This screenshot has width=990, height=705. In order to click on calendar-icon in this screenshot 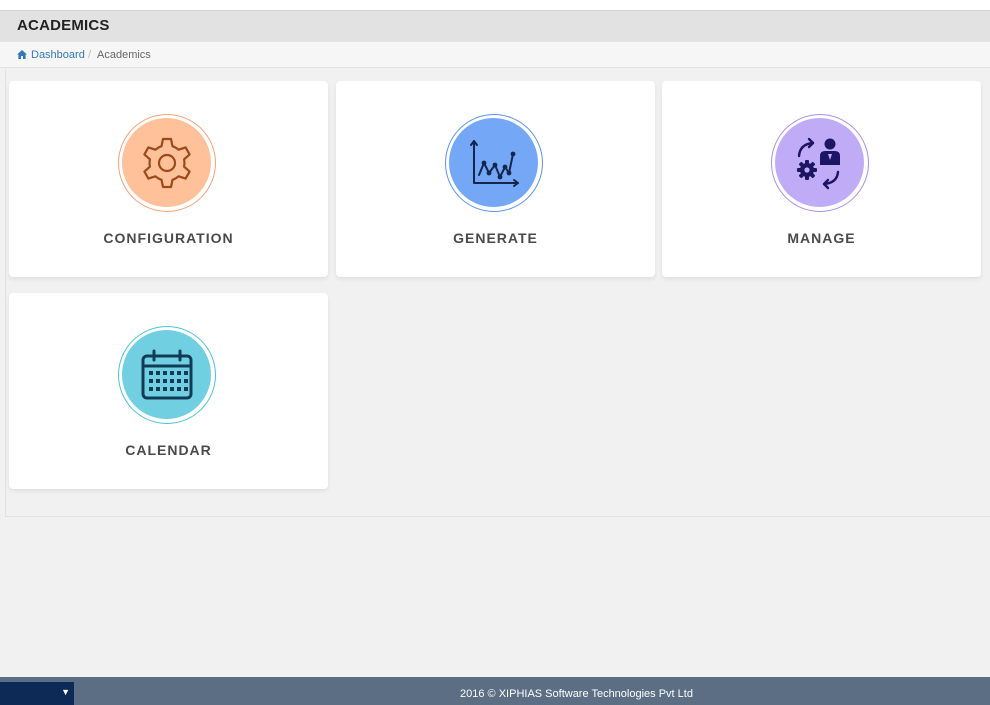, I will do `click(166, 374)`.